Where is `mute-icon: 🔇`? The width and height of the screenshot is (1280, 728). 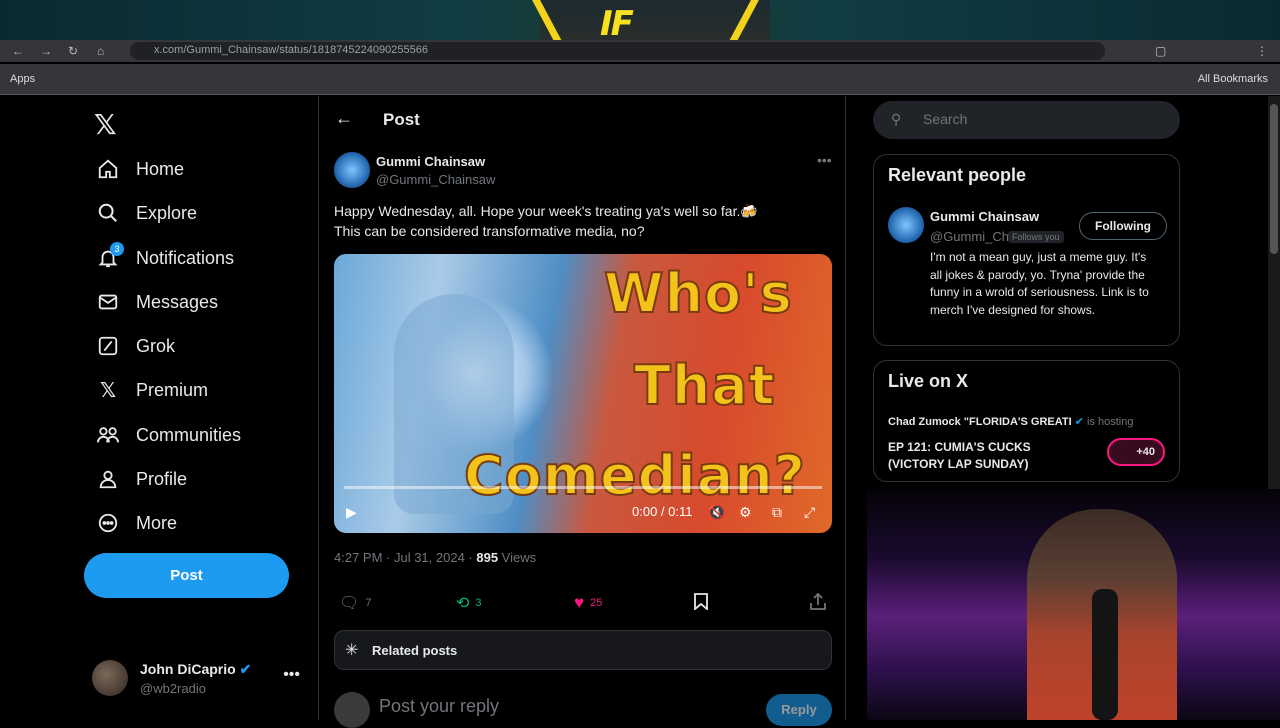
mute-icon: 🔇 is located at coordinates (716, 512).